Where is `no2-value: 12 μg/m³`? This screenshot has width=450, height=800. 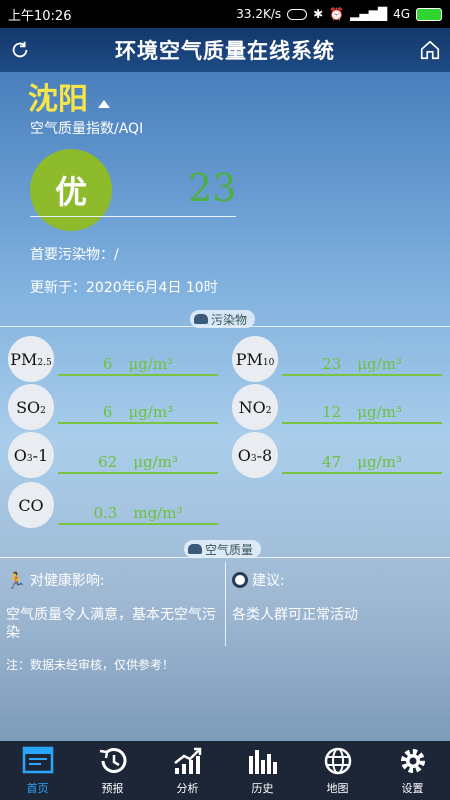 no2-value: 12 μg/m³ is located at coordinates (362, 413).